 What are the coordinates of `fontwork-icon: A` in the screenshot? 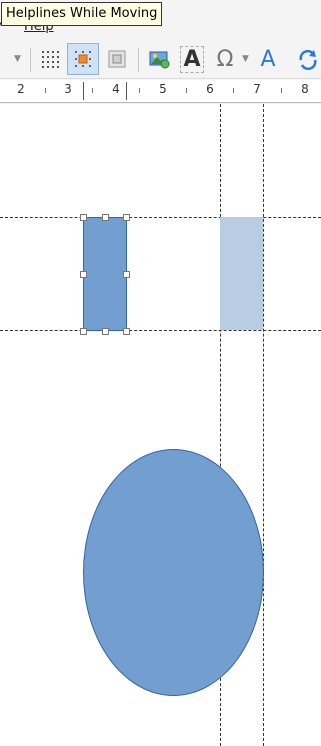 It's located at (192, 59).